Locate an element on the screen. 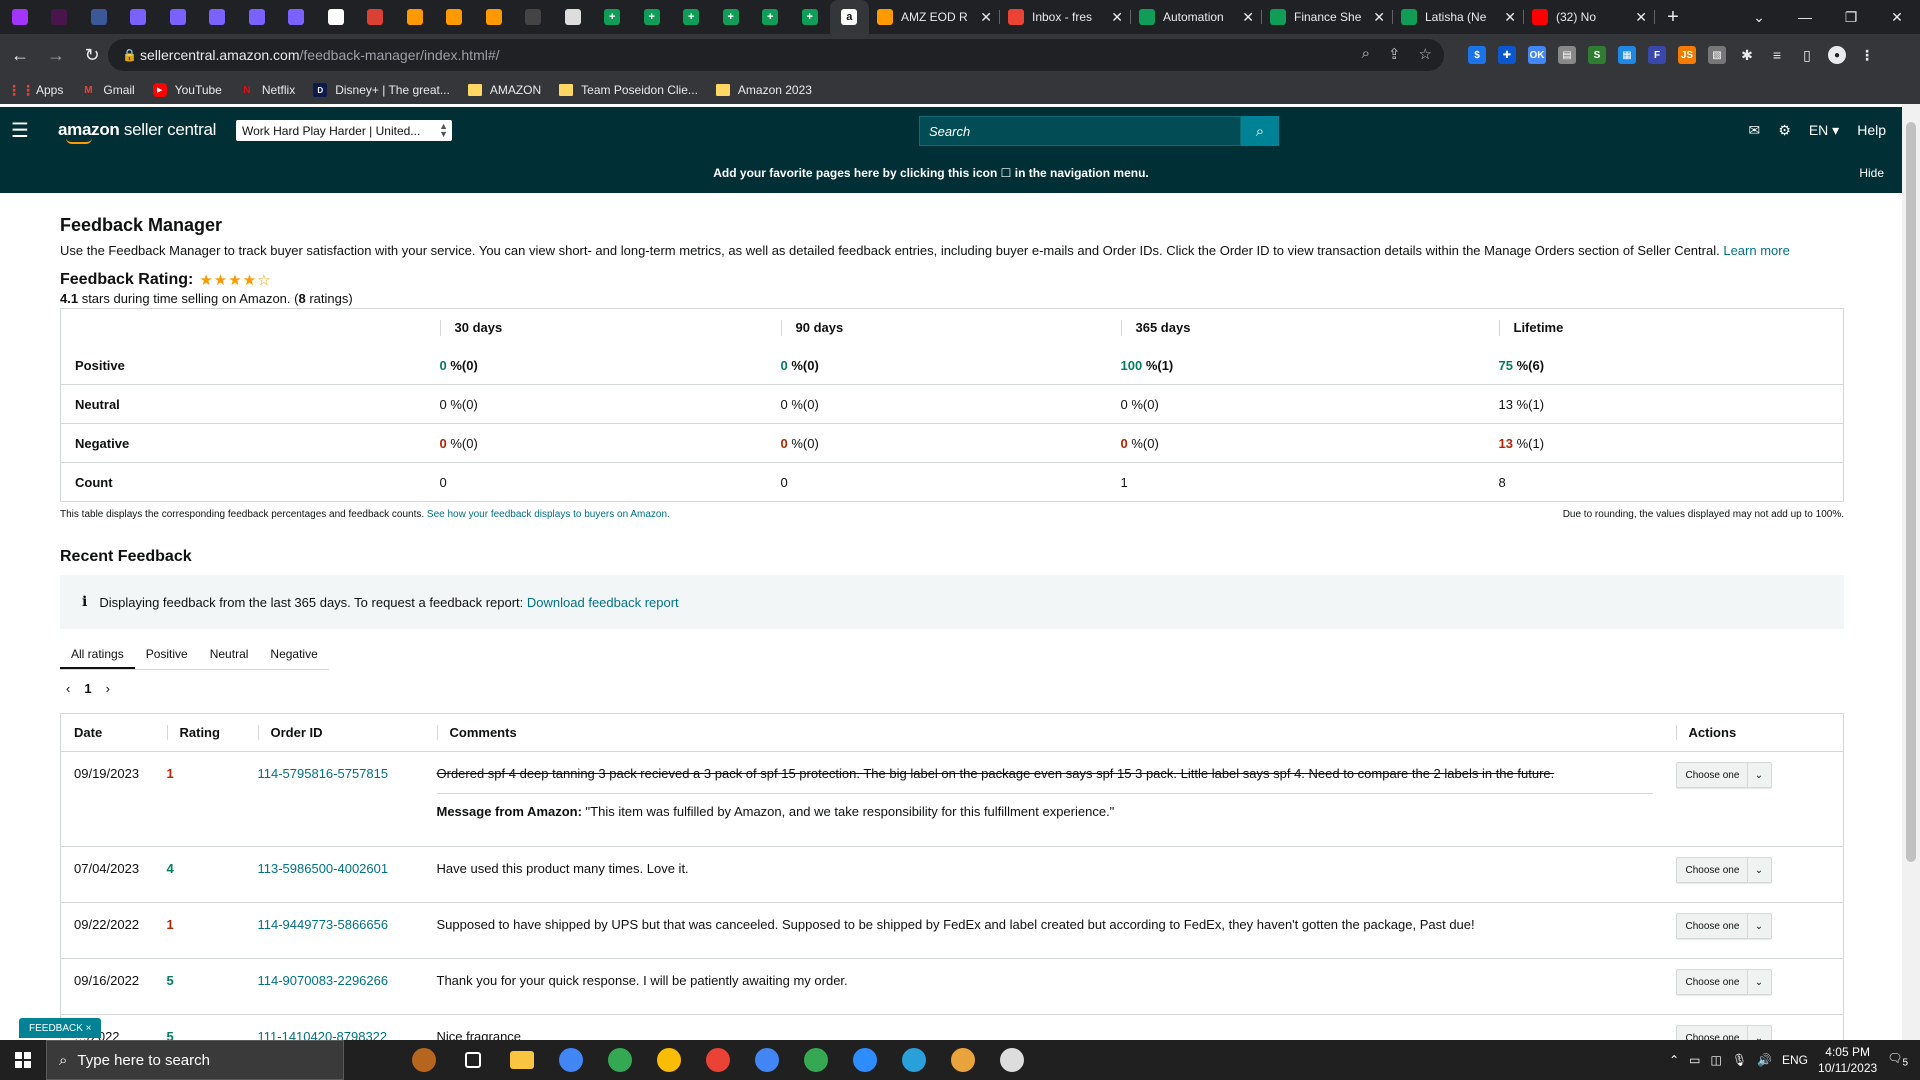  bookmark-folder-amazon: AMAZON is located at coordinates (504, 90).